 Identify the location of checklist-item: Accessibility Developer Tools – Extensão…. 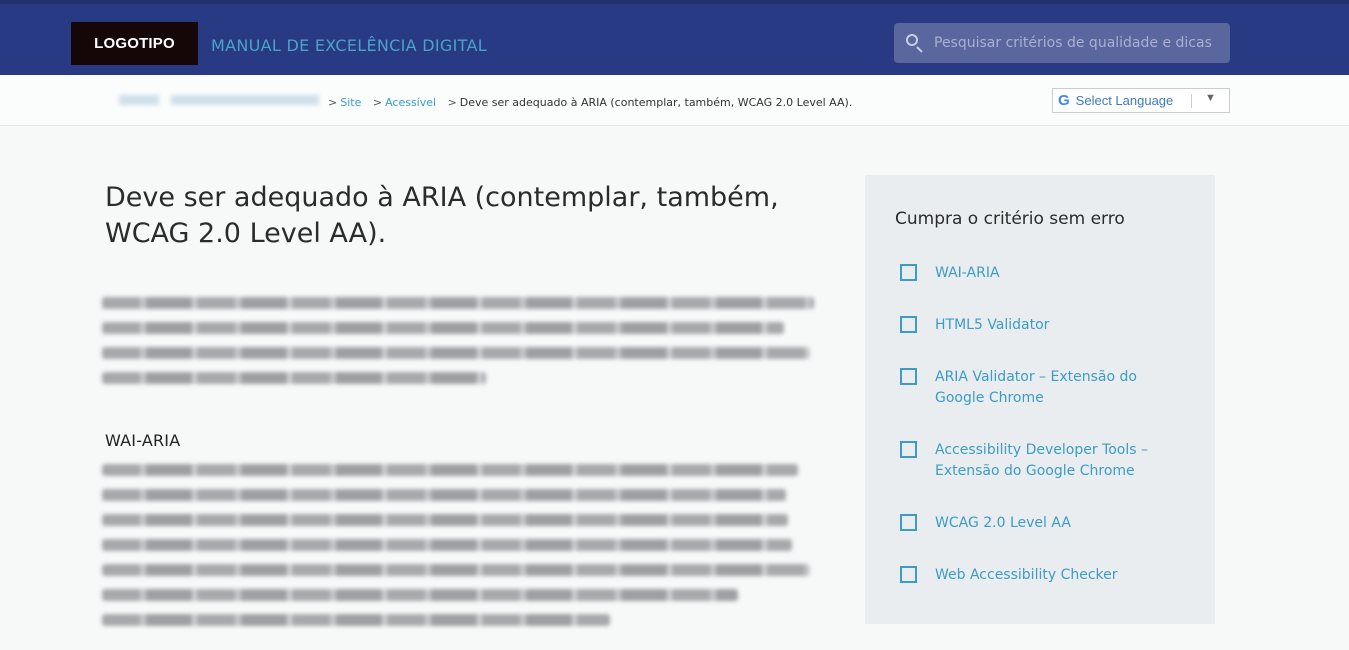
(1035, 461).